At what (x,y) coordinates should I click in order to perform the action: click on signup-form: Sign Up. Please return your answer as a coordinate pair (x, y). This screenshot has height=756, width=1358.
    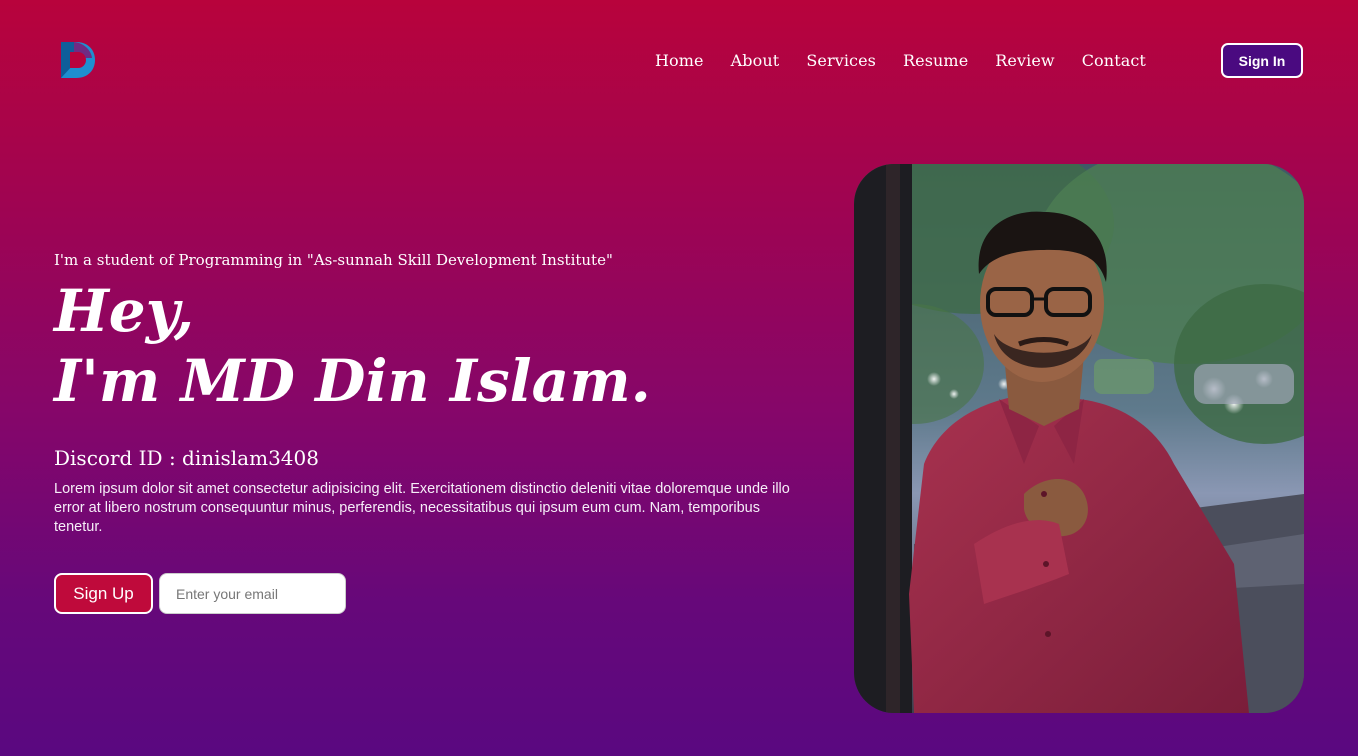
    Looking at the image, I should click on (200, 593).